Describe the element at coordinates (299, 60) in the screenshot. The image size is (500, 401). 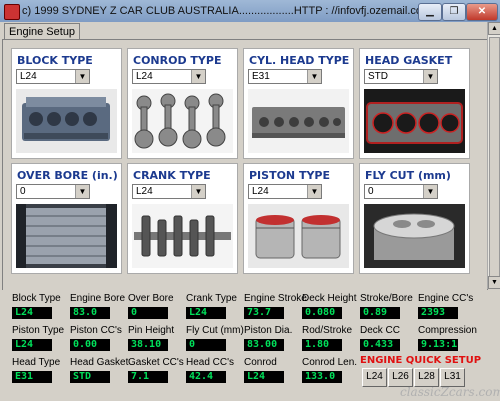
I see `card-label: CYL. HEAD TYPE` at that location.